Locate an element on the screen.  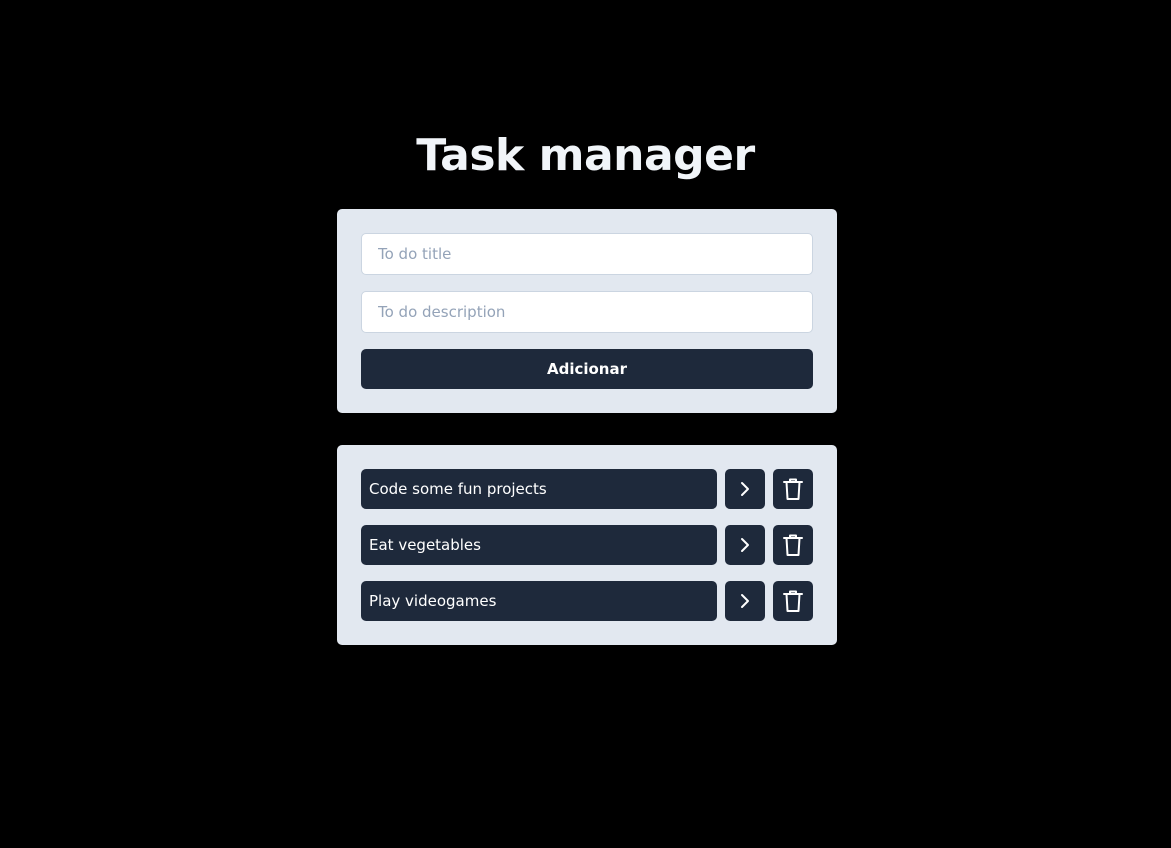
list-item: Code some fun projects is located at coordinates (587, 489).